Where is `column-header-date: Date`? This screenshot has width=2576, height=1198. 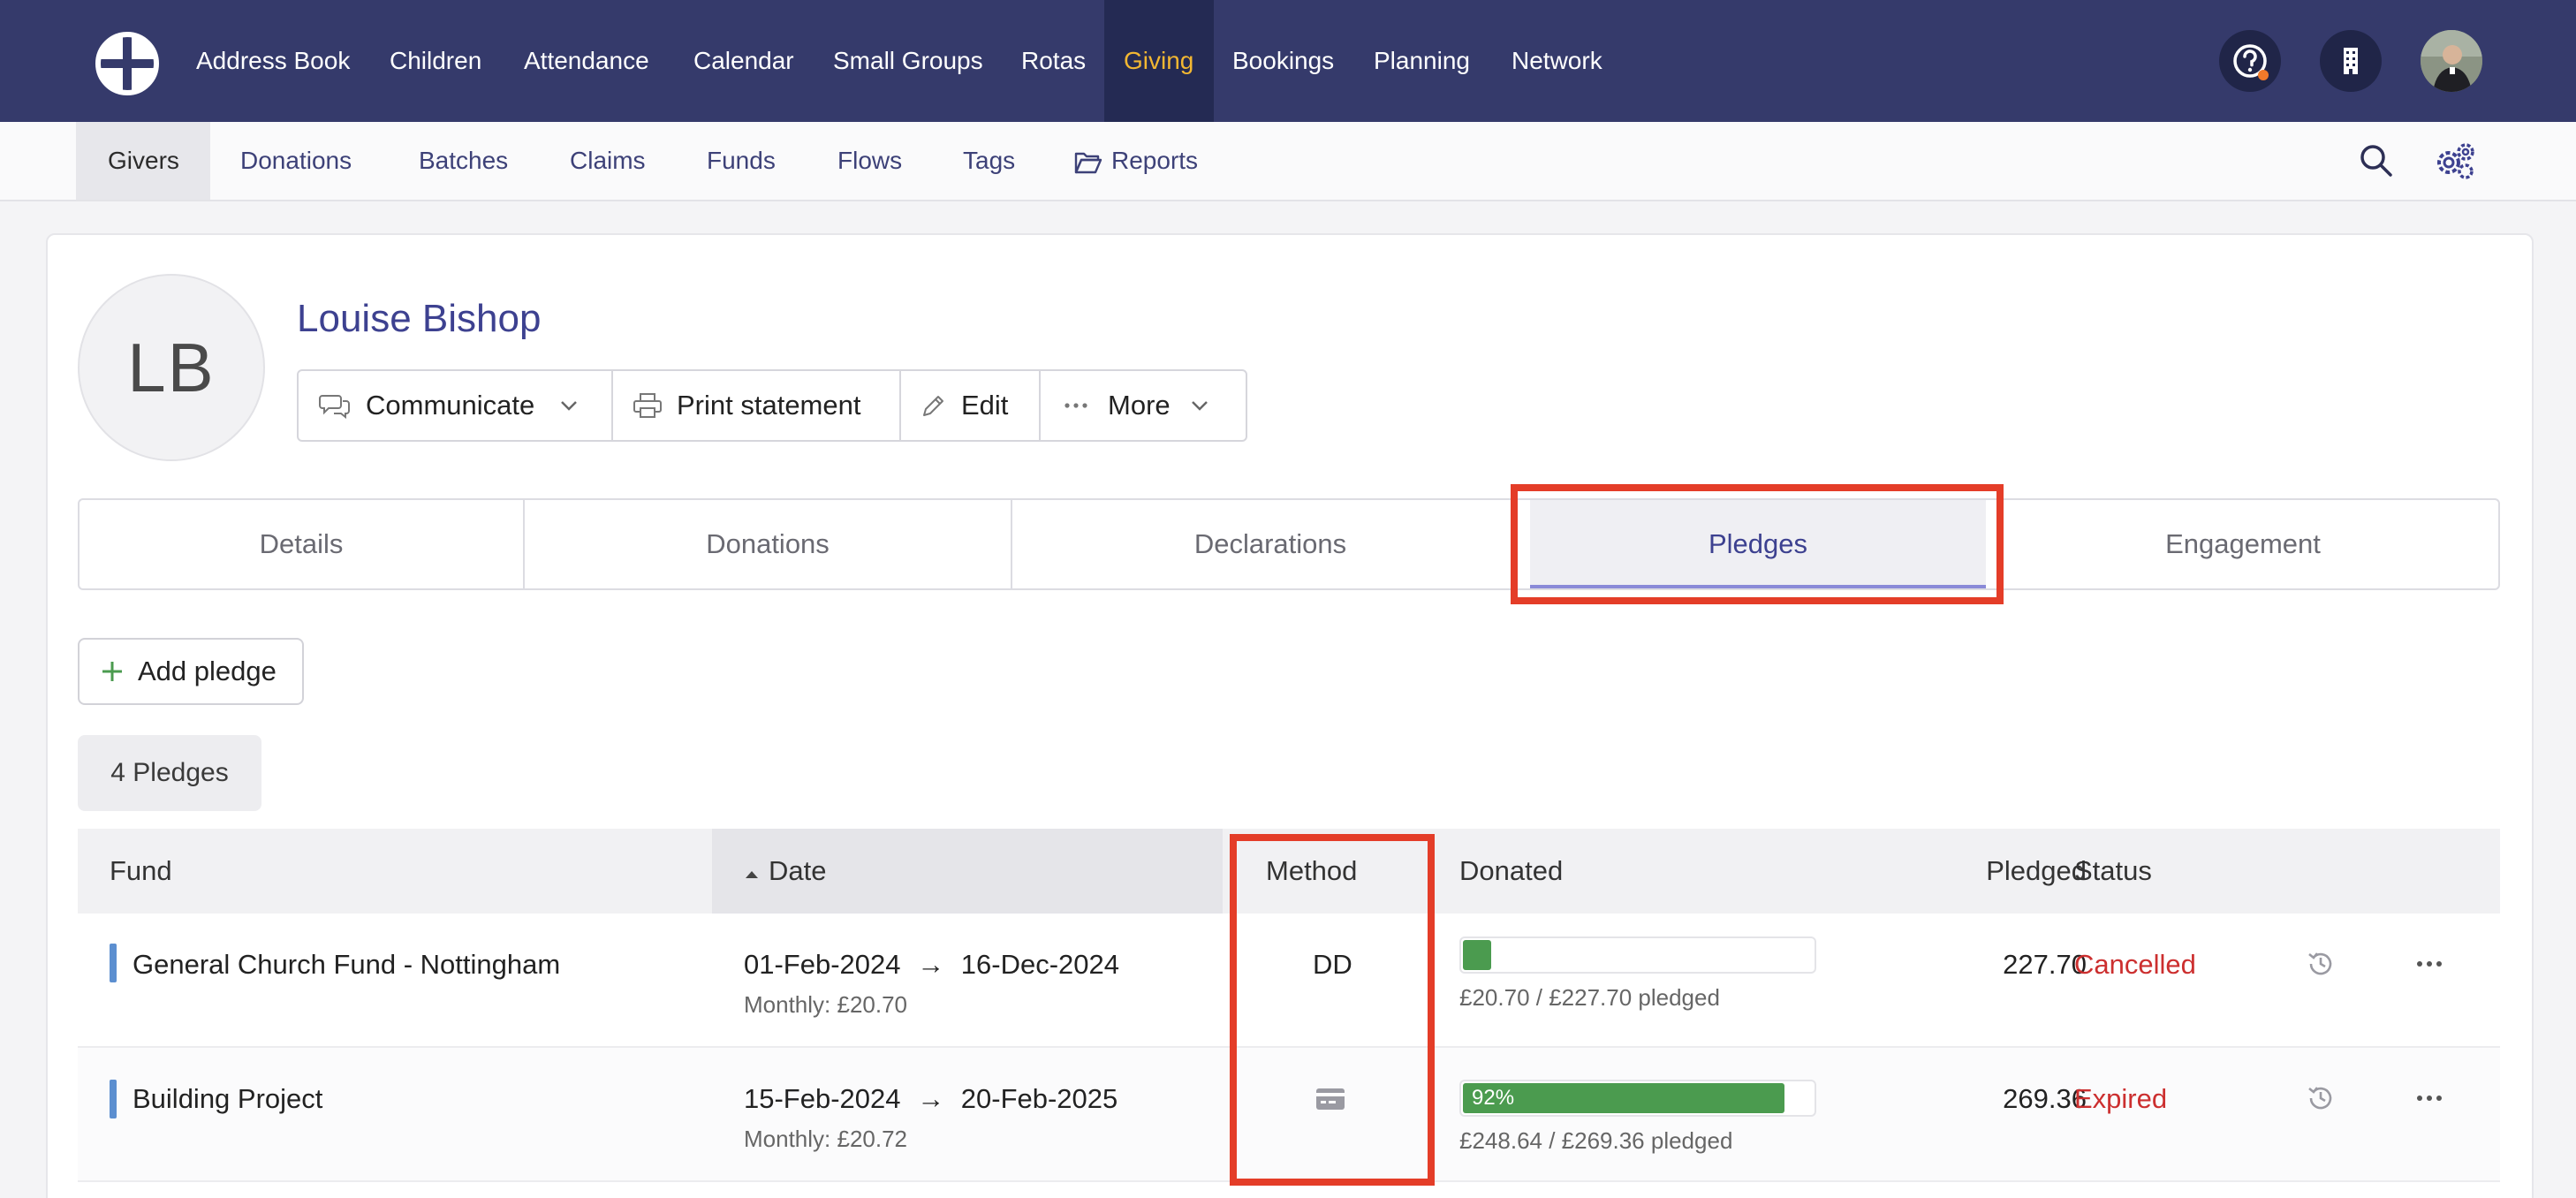
column-header-date: Date is located at coordinates (968, 871).